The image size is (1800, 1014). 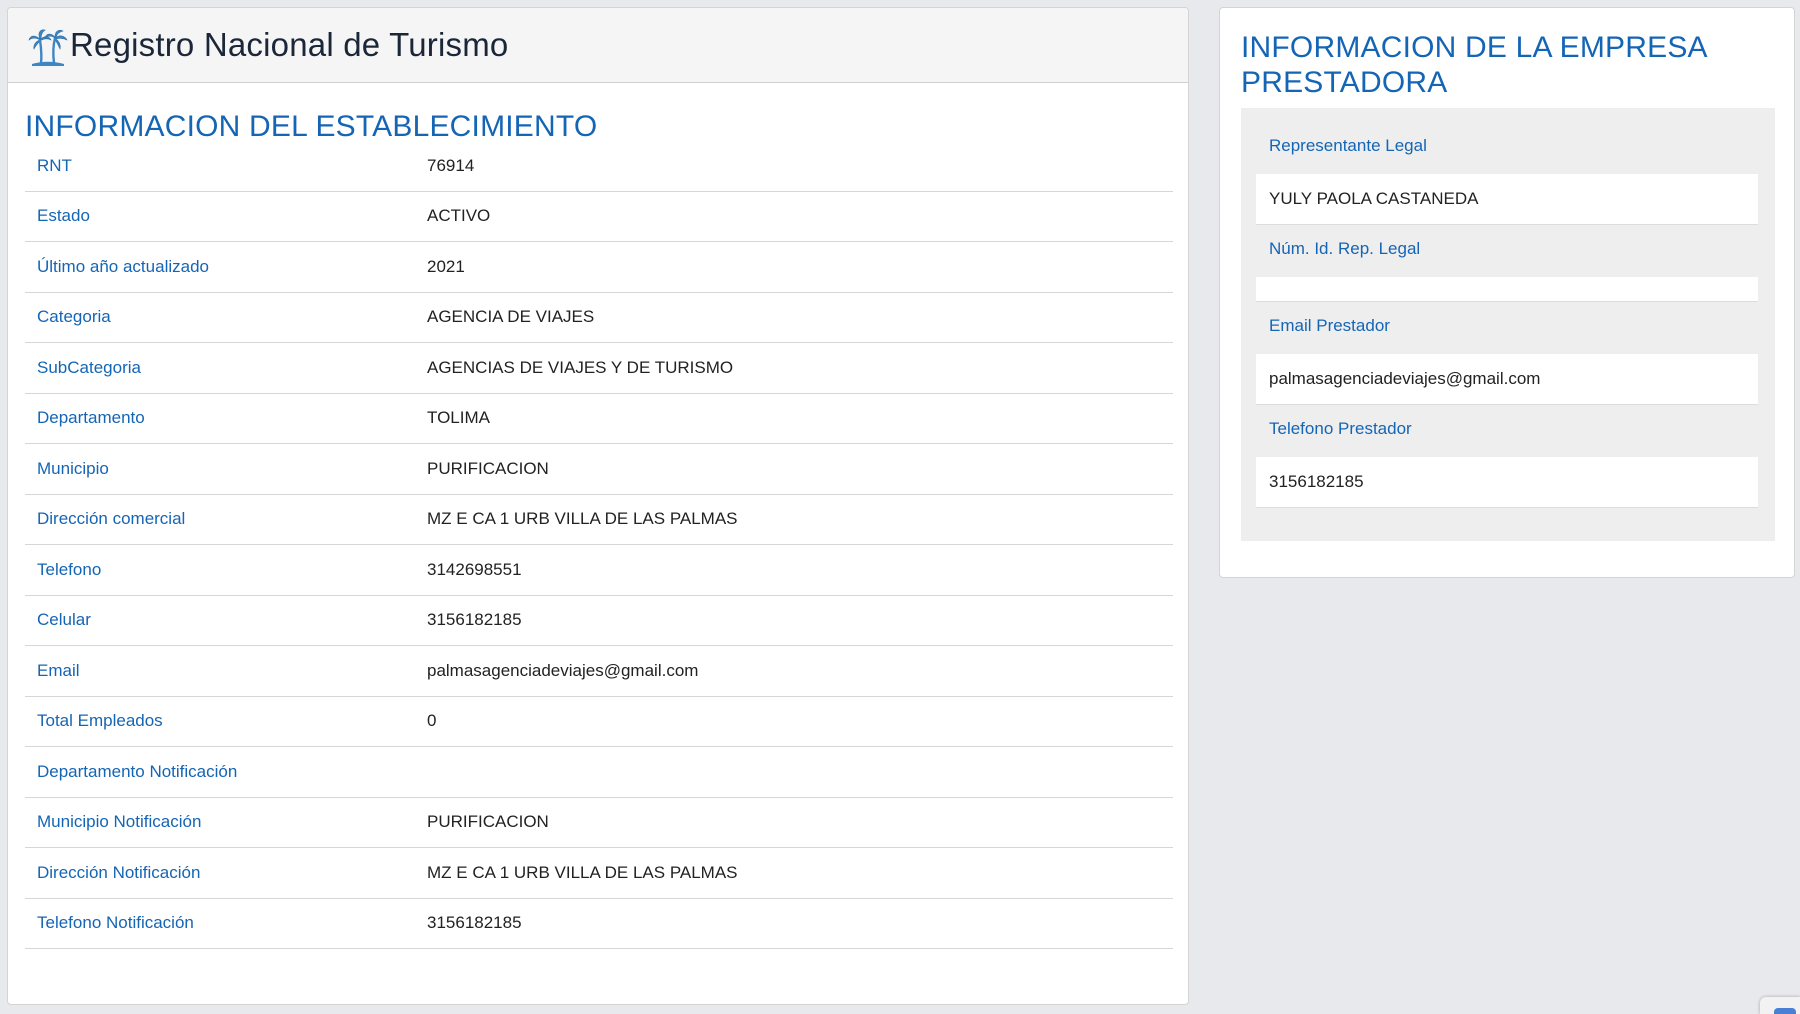 What do you see at coordinates (511, 317) in the screenshot?
I see `row-value: AGENCIA DE VIAJES` at bounding box center [511, 317].